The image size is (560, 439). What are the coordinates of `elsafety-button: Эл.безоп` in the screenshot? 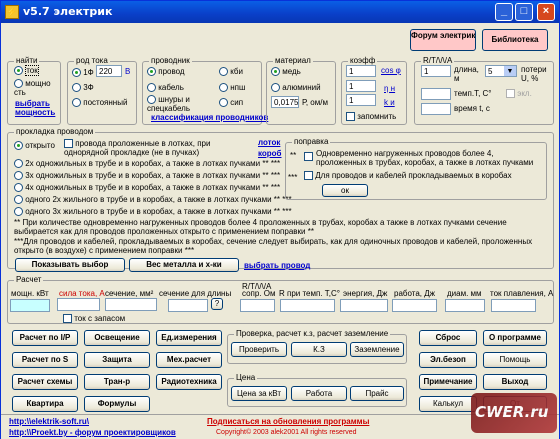 It's located at (448, 360).